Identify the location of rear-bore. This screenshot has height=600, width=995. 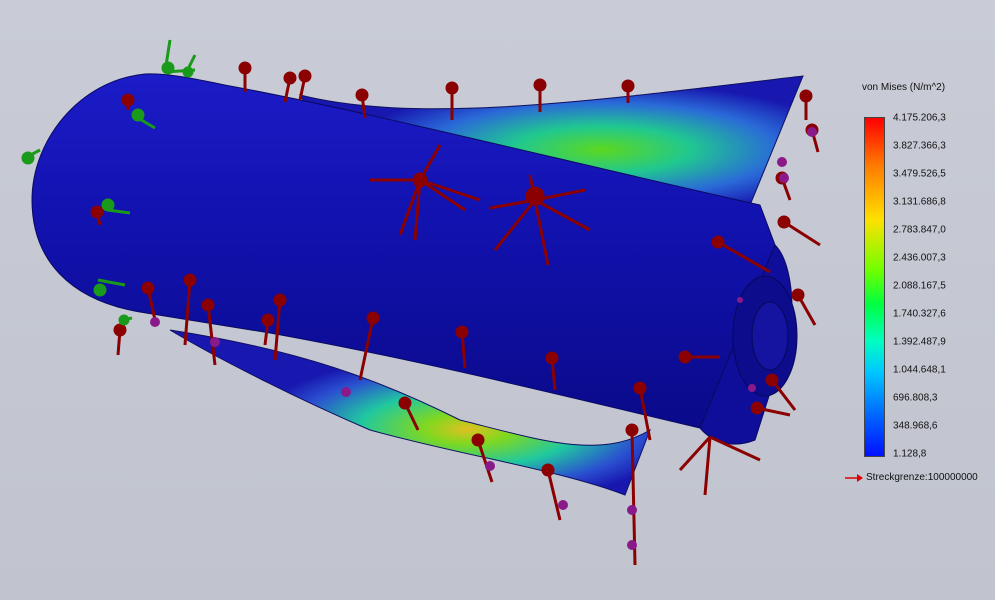
(770, 336).